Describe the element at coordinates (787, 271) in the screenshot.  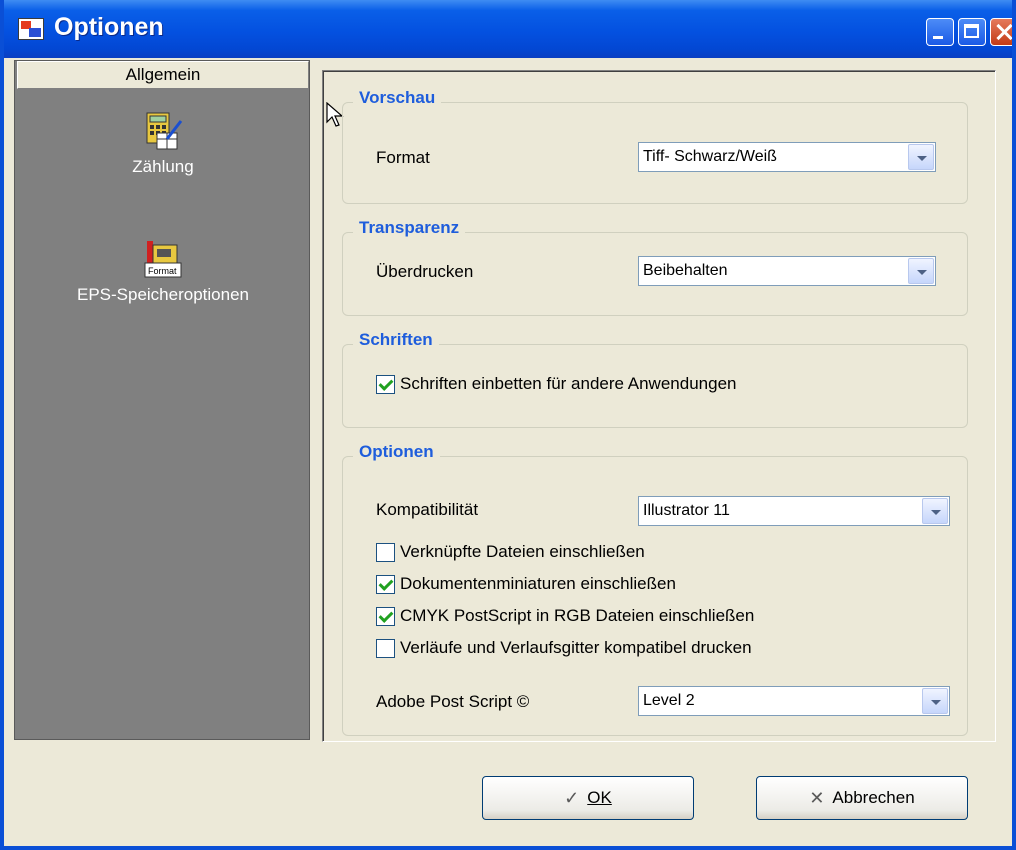
I see `overprint-select: Beibehalten` at that location.